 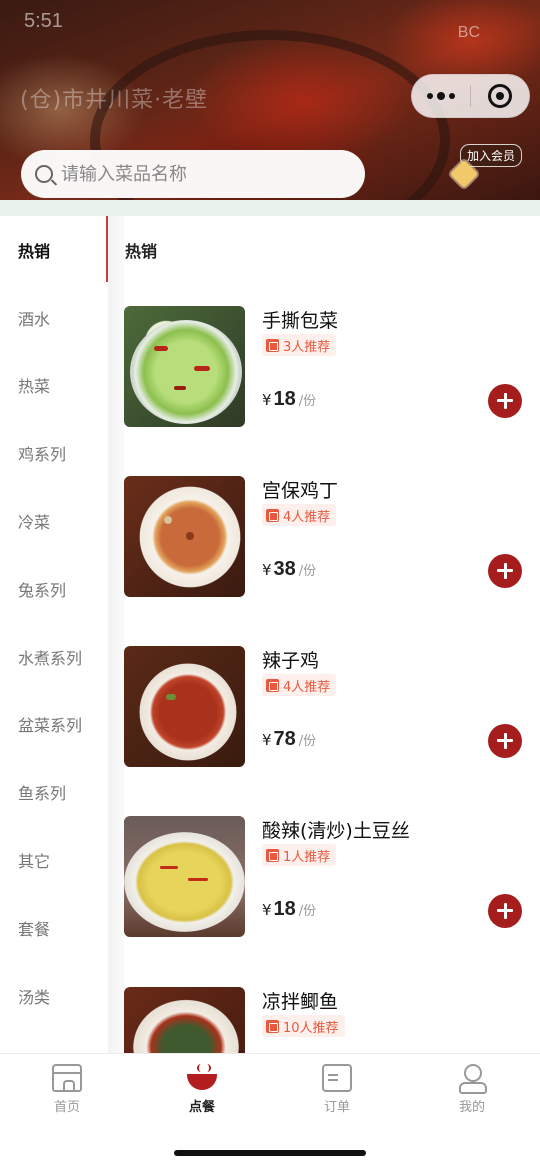 What do you see at coordinates (54, 860) in the screenshot?
I see `sidebar-item-other: 其它` at bounding box center [54, 860].